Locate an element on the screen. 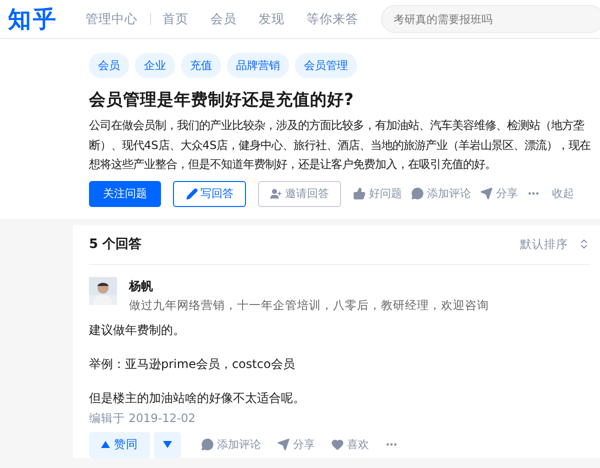 This screenshot has width=600, height=468. collapse-link: 收起 is located at coordinates (563, 193).